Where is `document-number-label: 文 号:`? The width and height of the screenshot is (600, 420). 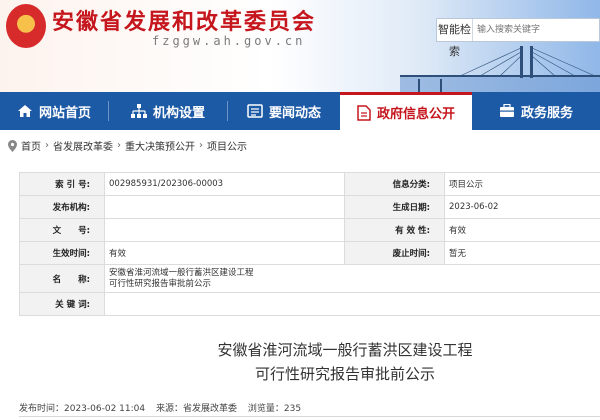 document-number-label: 文 号: is located at coordinates (62, 230).